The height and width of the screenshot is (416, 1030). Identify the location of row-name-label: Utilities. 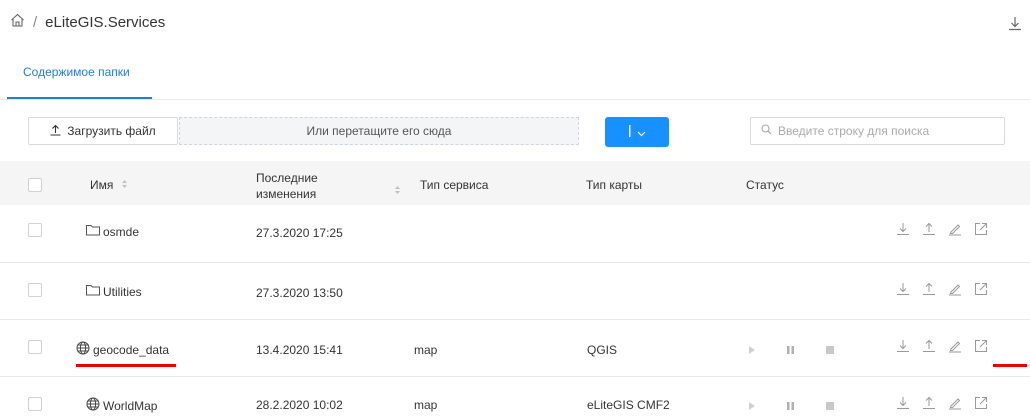
(122, 291).